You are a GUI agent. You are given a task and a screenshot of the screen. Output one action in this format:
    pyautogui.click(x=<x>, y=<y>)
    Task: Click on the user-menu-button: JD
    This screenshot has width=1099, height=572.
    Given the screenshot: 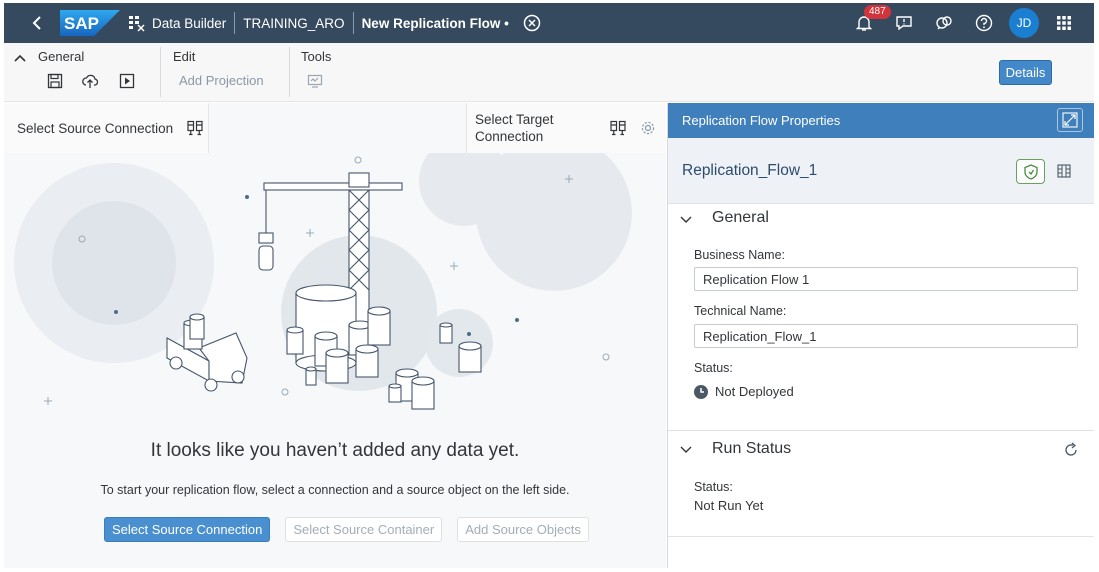 What is the action you would take?
    pyautogui.click(x=1024, y=23)
    